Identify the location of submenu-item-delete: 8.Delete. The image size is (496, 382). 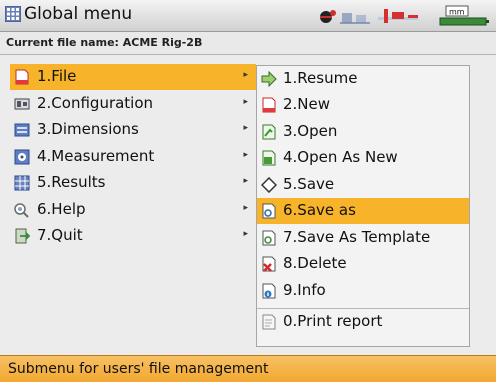
(363, 264).